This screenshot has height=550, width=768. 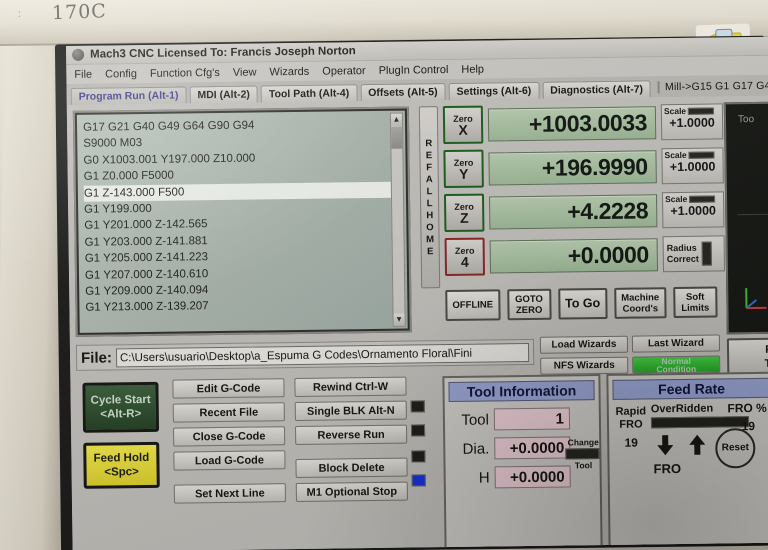 I want to click on dro-row-z: Zero Z +4.2228 Scale +1.0000, so click(x=584, y=211).